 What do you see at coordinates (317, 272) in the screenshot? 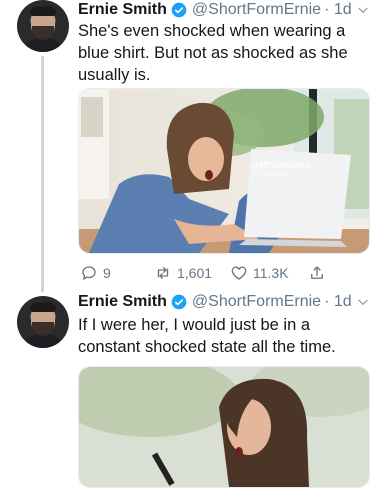
I see `share-icon` at bounding box center [317, 272].